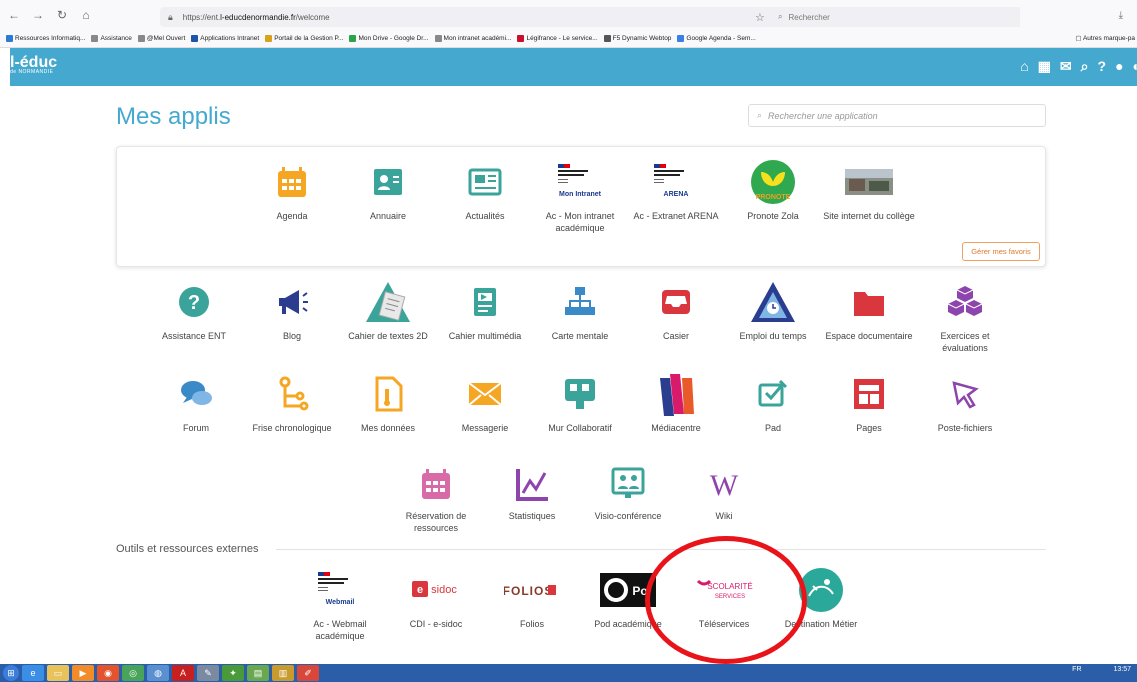 The image size is (1137, 682). What do you see at coordinates (308, 673) in the screenshot?
I see `paint-icon: ✐` at bounding box center [308, 673].